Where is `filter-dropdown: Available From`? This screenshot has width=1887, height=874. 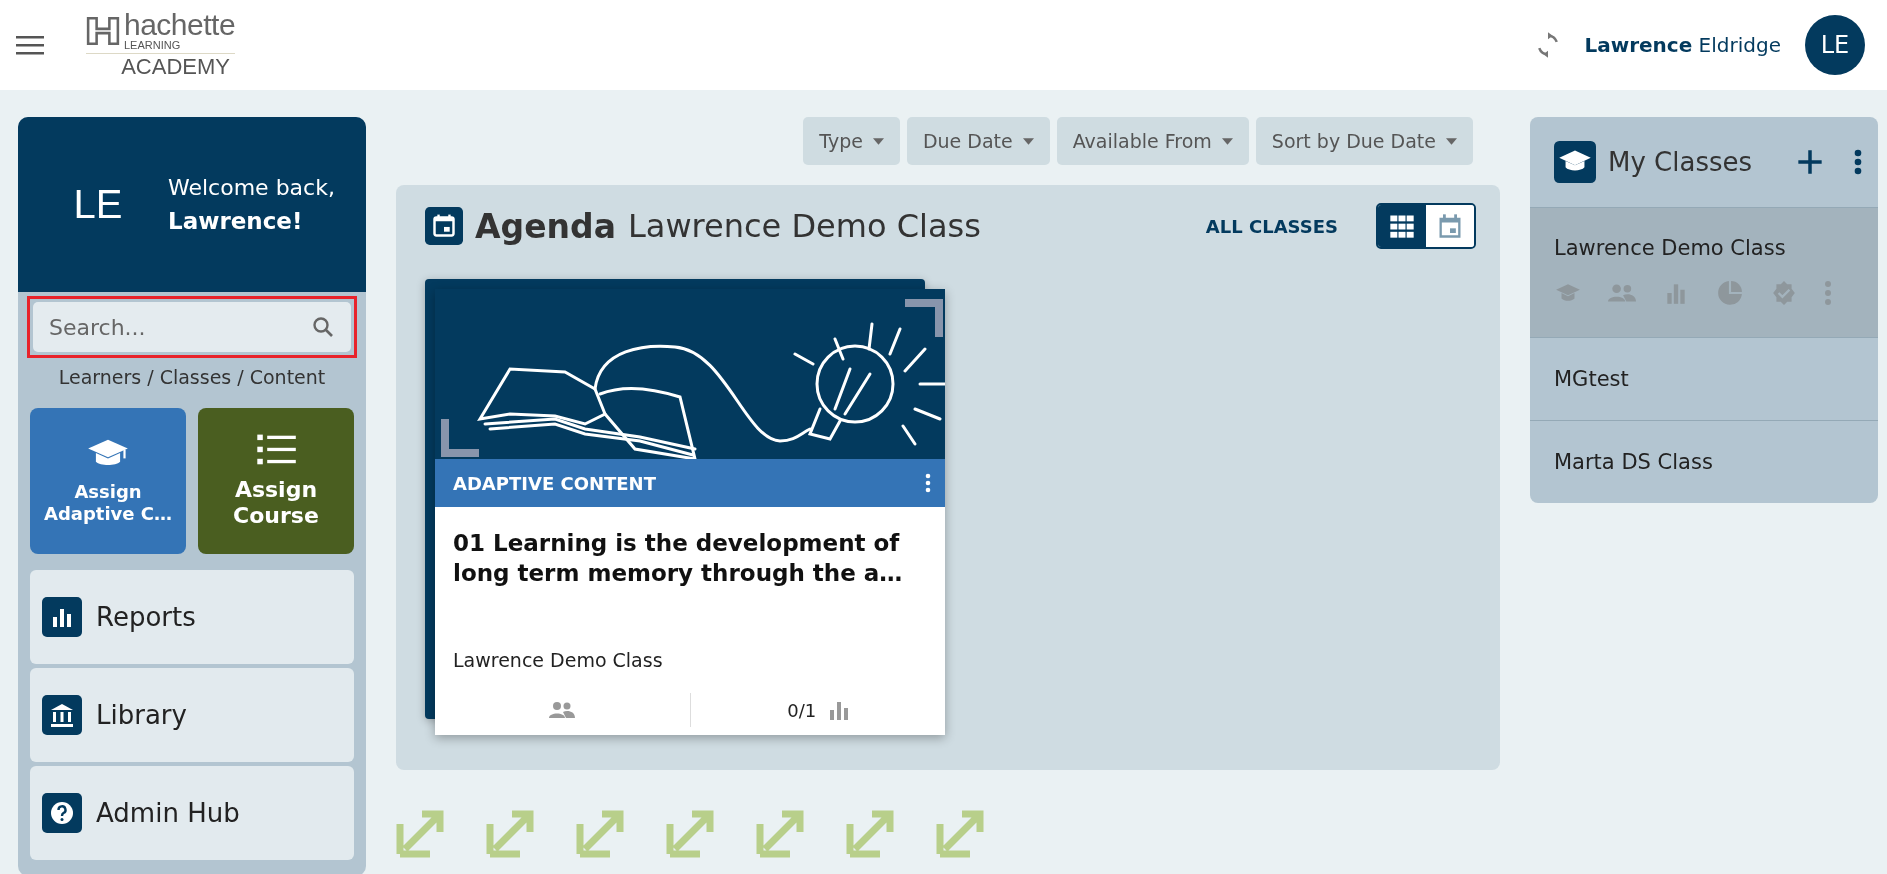
filter-dropdown: Available From is located at coordinates (1152, 141).